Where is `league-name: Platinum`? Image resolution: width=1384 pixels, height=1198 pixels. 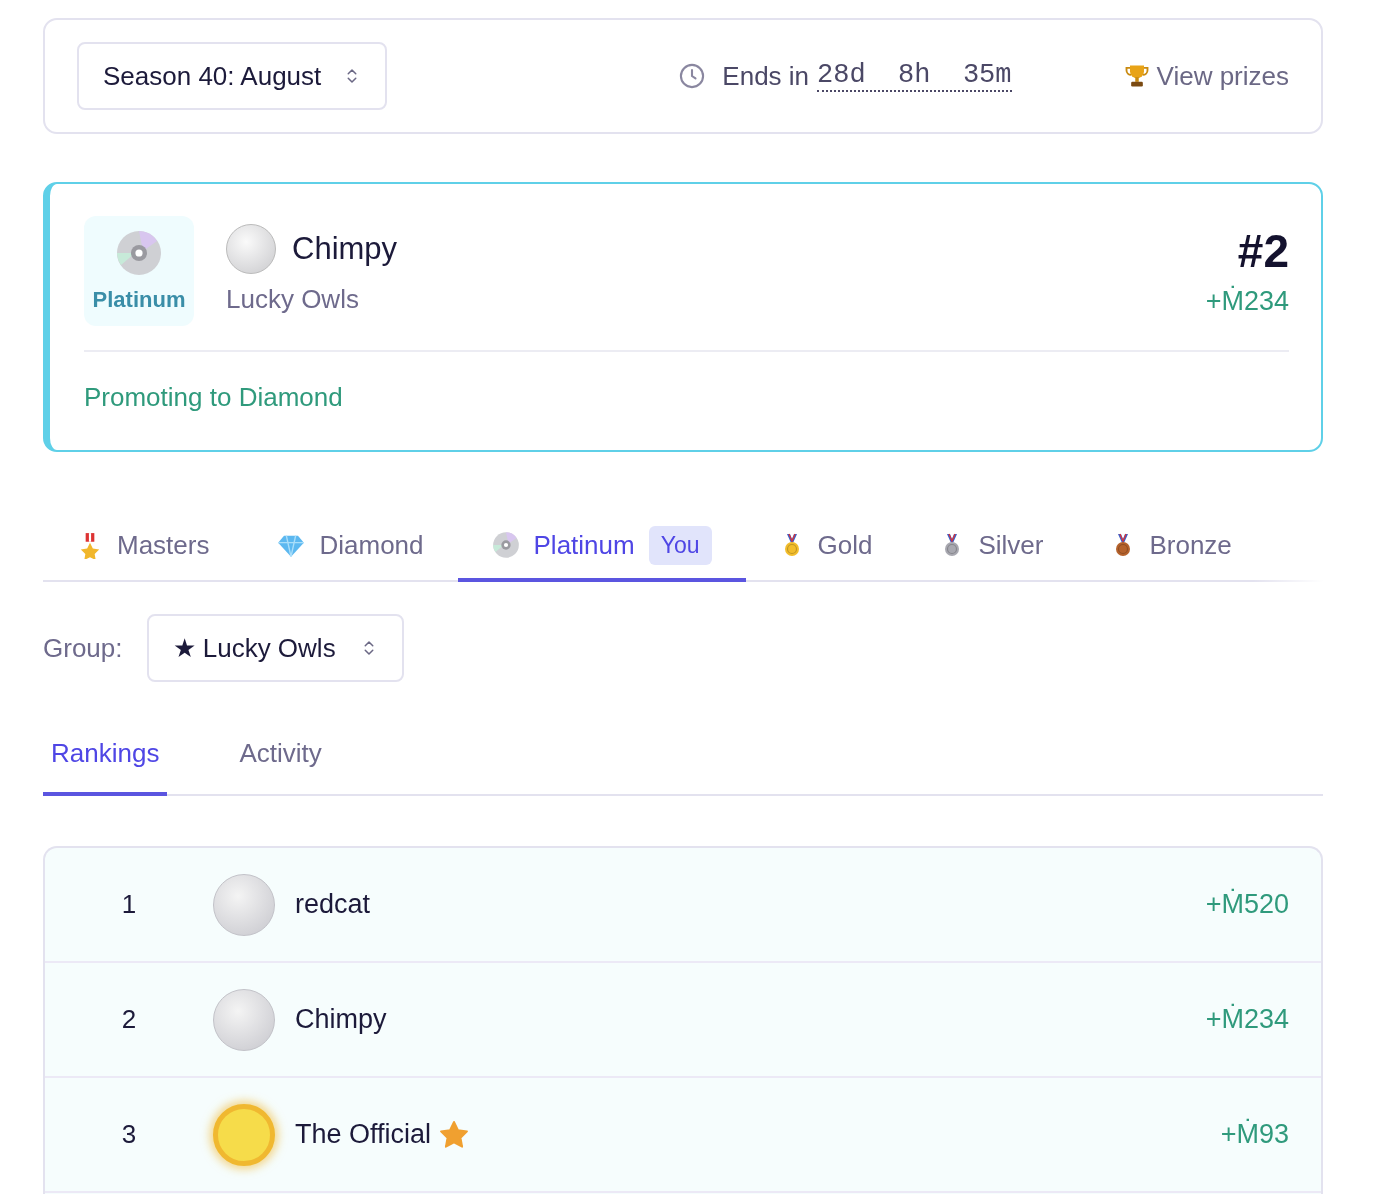 league-name: Platinum is located at coordinates (139, 300).